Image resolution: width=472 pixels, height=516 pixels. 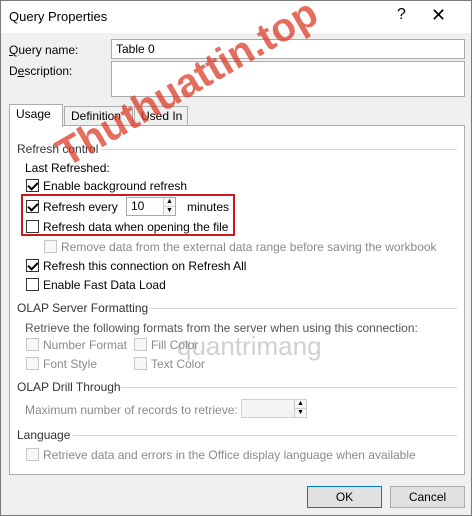 What do you see at coordinates (32, 265) in the screenshot?
I see `refresh-all-checkbox` at bounding box center [32, 265].